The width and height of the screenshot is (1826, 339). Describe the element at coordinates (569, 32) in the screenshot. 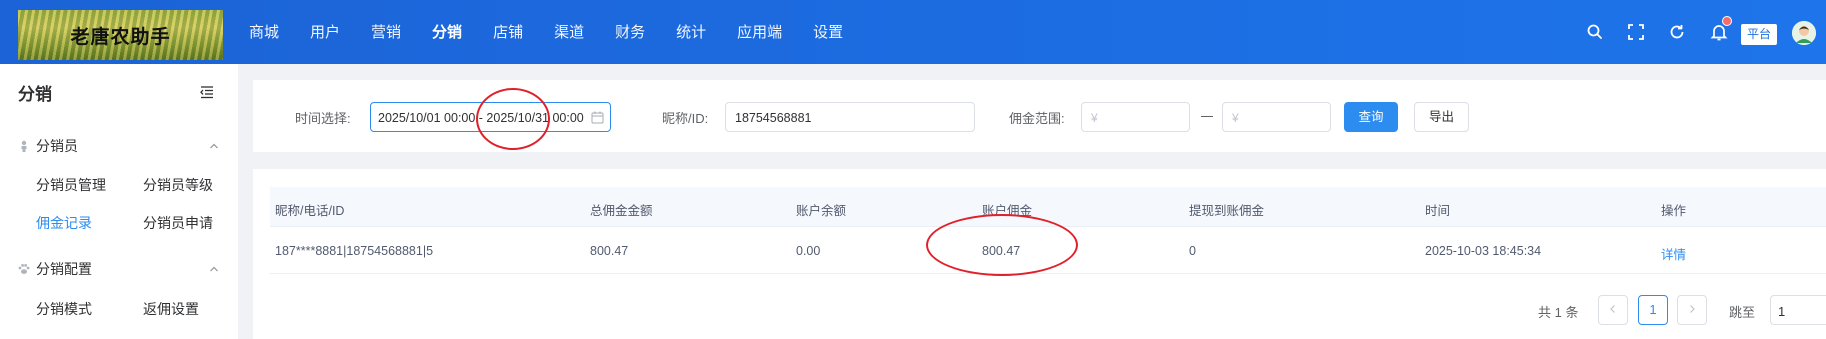

I see `nav-item-channel: 渠道` at that location.